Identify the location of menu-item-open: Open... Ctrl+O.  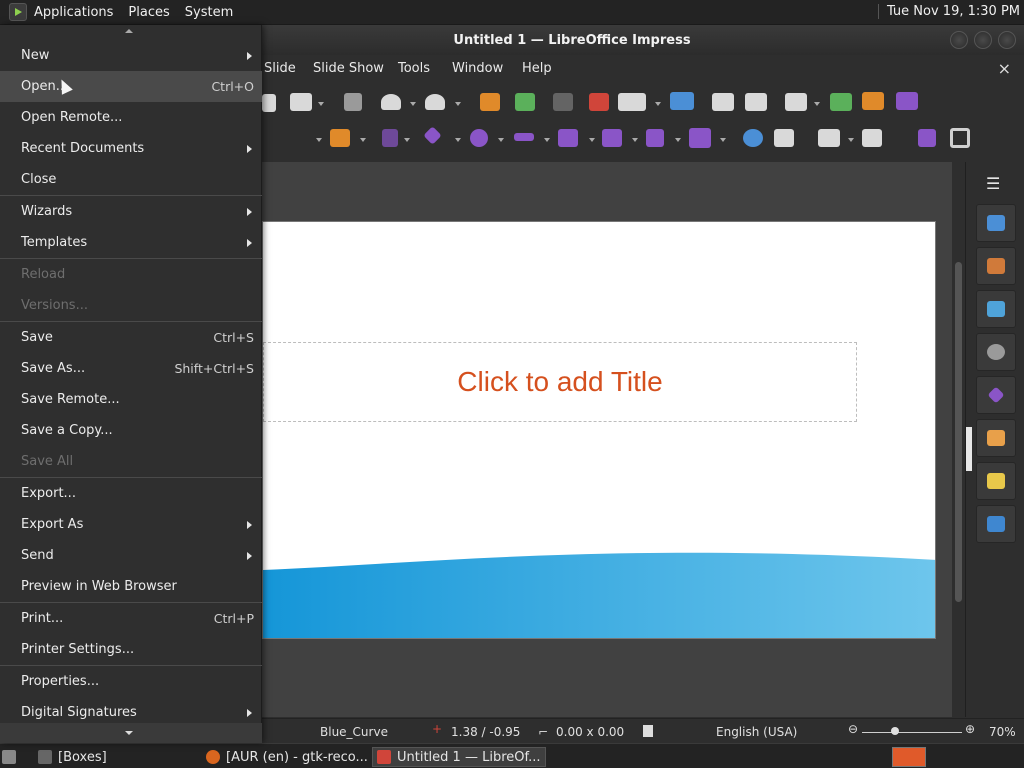
(131, 86).